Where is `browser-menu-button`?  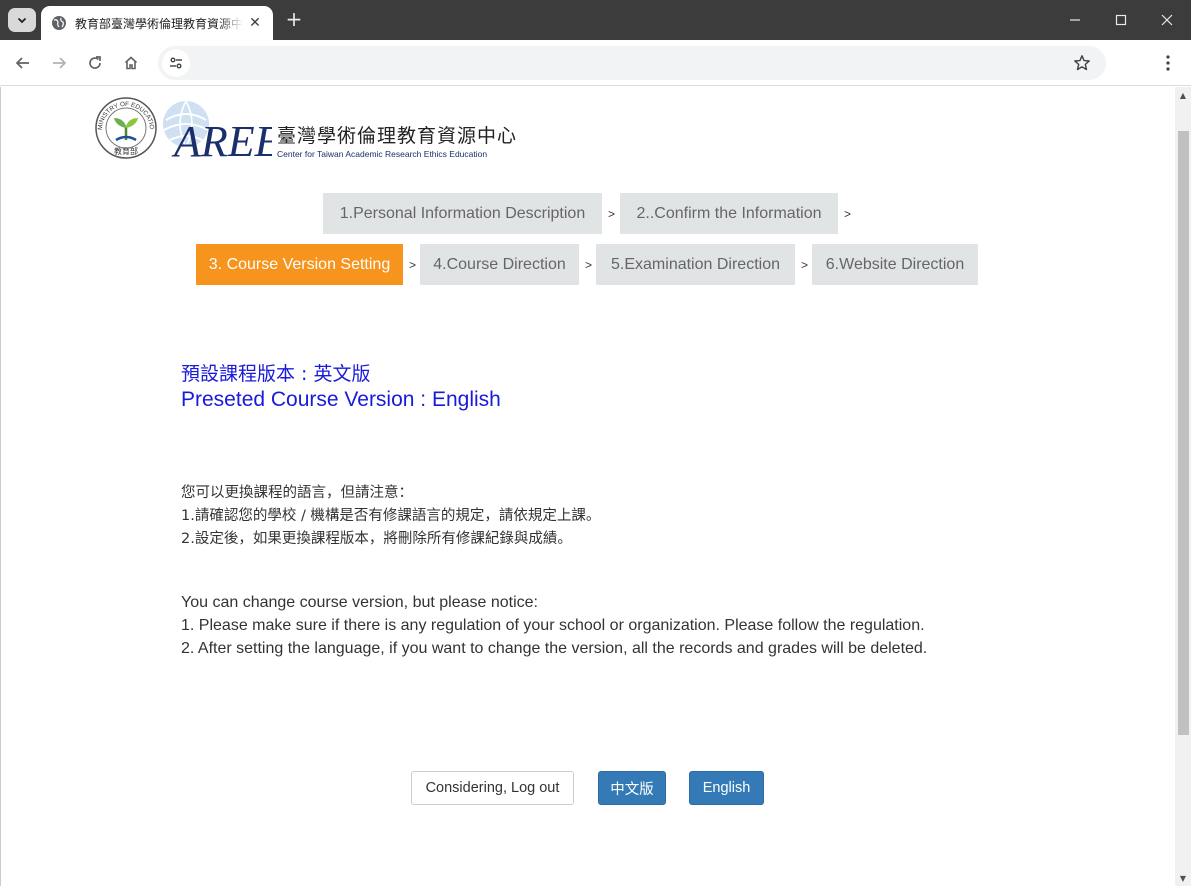 browser-menu-button is located at coordinates (1168, 63).